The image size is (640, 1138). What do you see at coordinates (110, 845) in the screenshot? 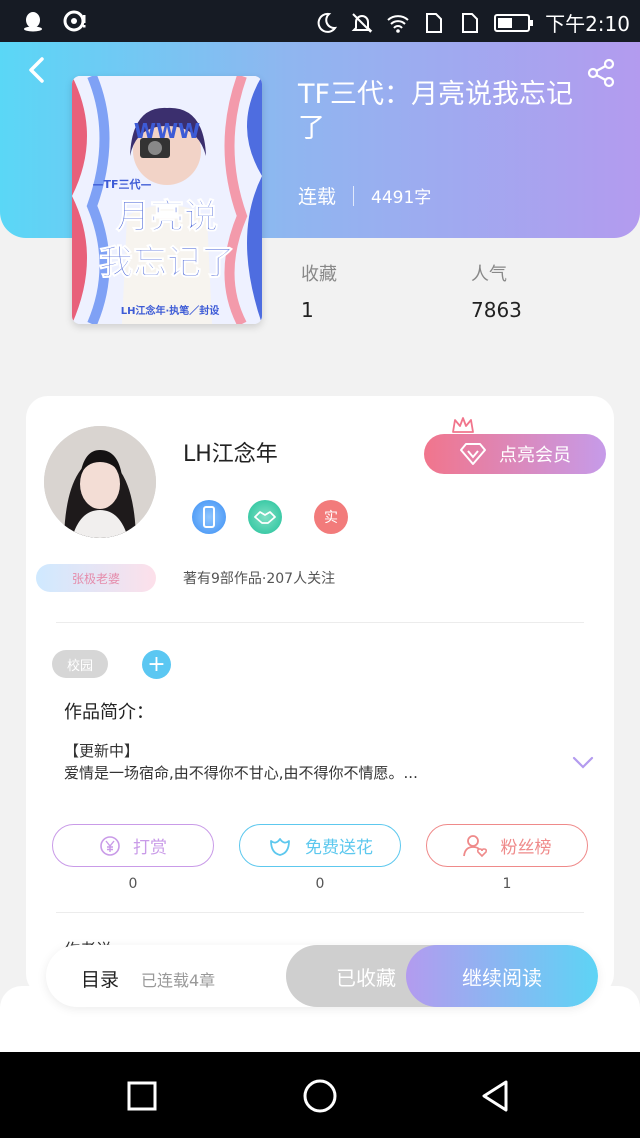
I see `yen-coin-icon` at bounding box center [110, 845].